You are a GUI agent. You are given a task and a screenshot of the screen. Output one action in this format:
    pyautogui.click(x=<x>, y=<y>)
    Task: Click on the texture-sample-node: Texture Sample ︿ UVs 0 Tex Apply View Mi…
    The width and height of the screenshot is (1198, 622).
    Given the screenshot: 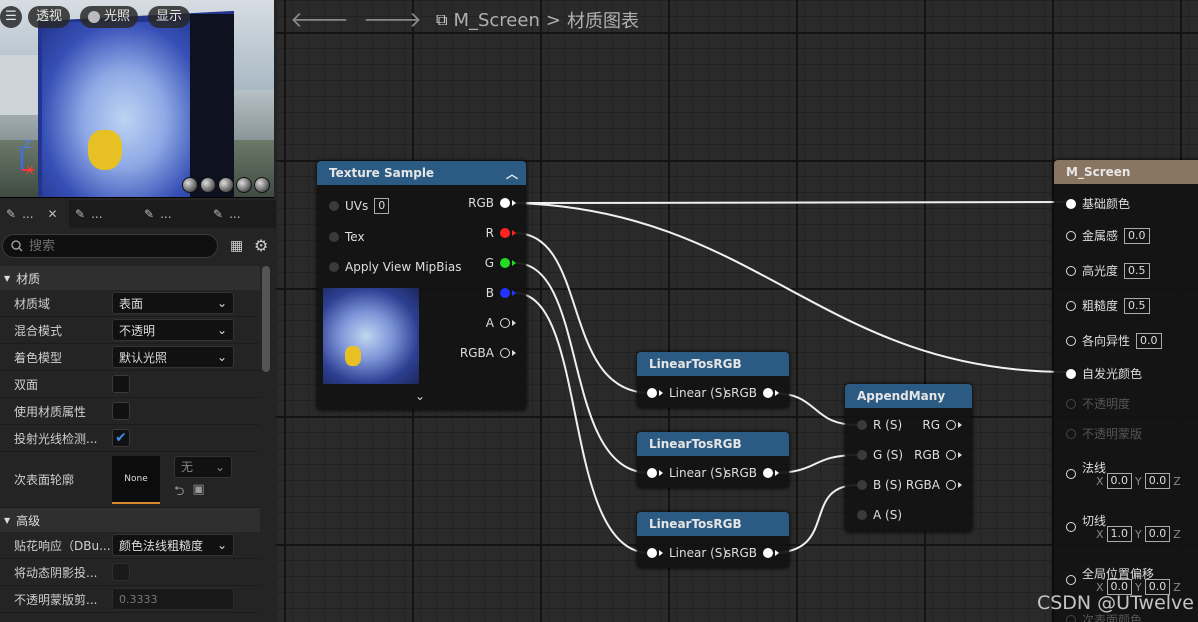 What is the action you would take?
    pyautogui.click(x=421, y=285)
    